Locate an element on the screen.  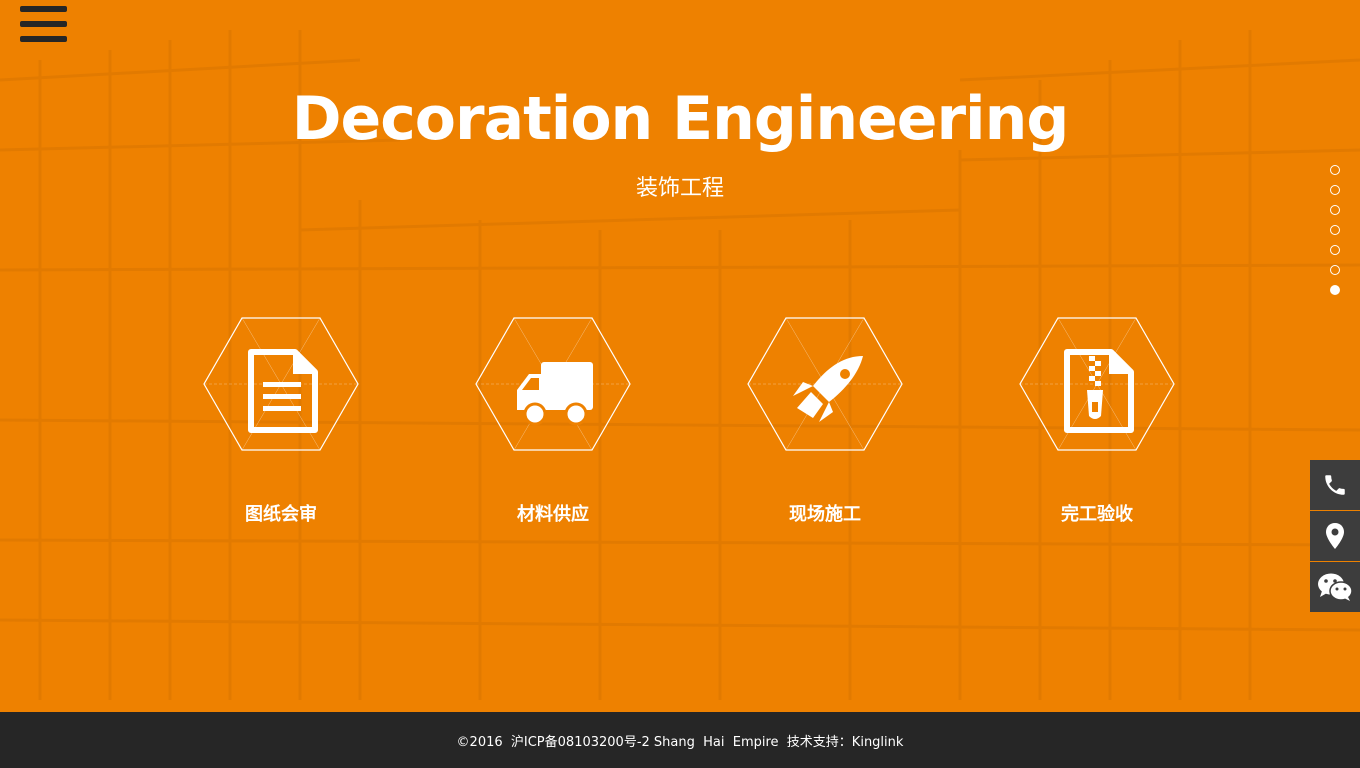
service-item-site-construction: 现场施工 is located at coordinates (825, 420).